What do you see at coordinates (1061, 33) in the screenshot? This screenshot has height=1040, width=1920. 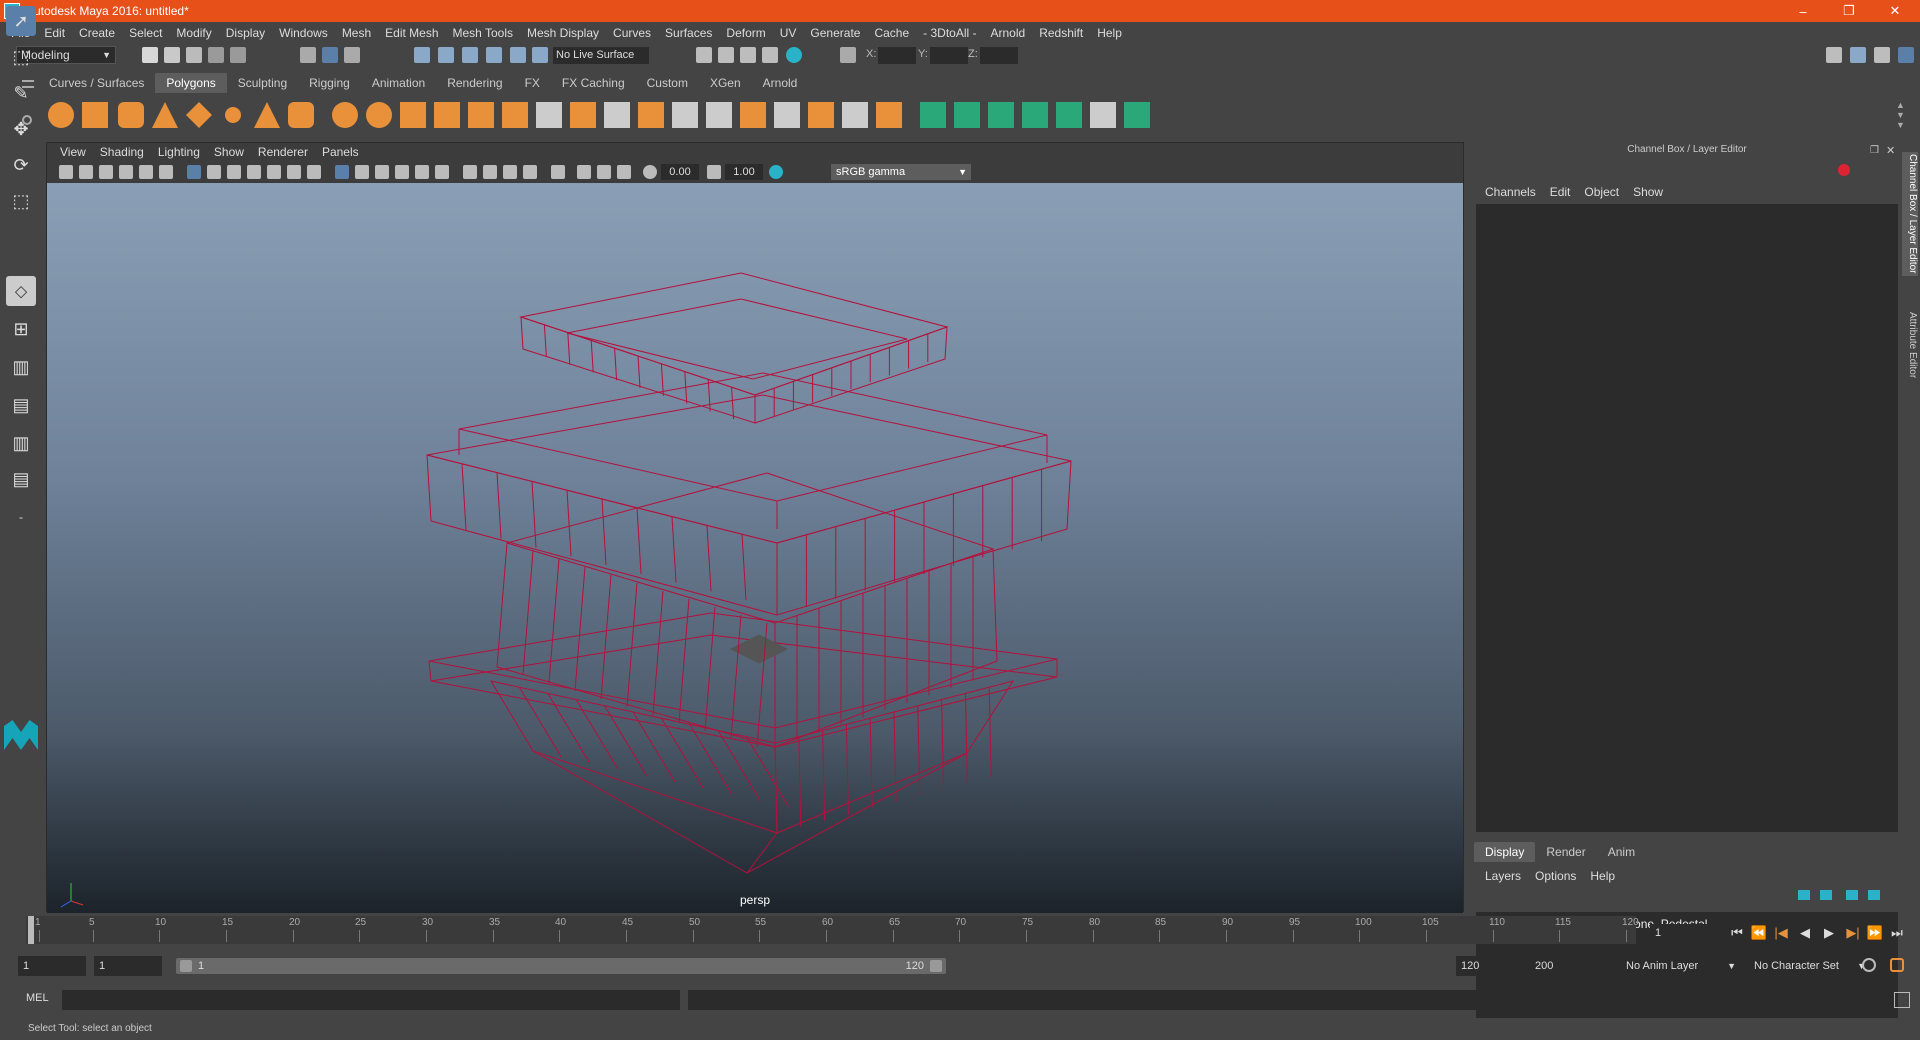 I see `menu-redshift: Redshift` at bounding box center [1061, 33].